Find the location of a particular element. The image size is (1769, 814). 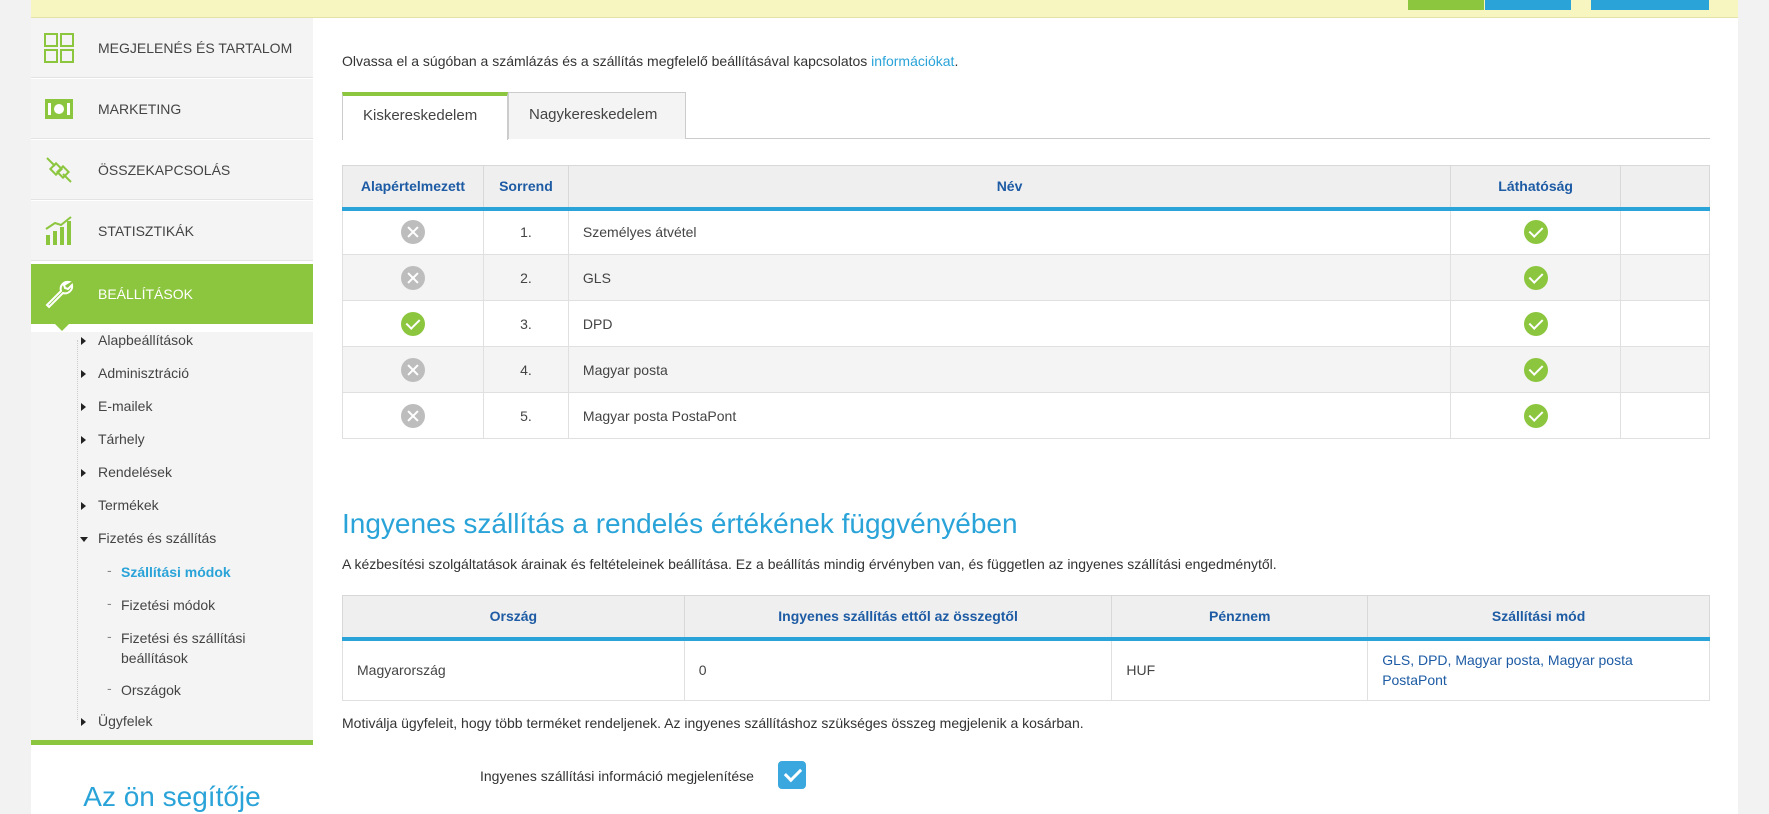

menu-item-marketing: MARKETING is located at coordinates (172, 109).